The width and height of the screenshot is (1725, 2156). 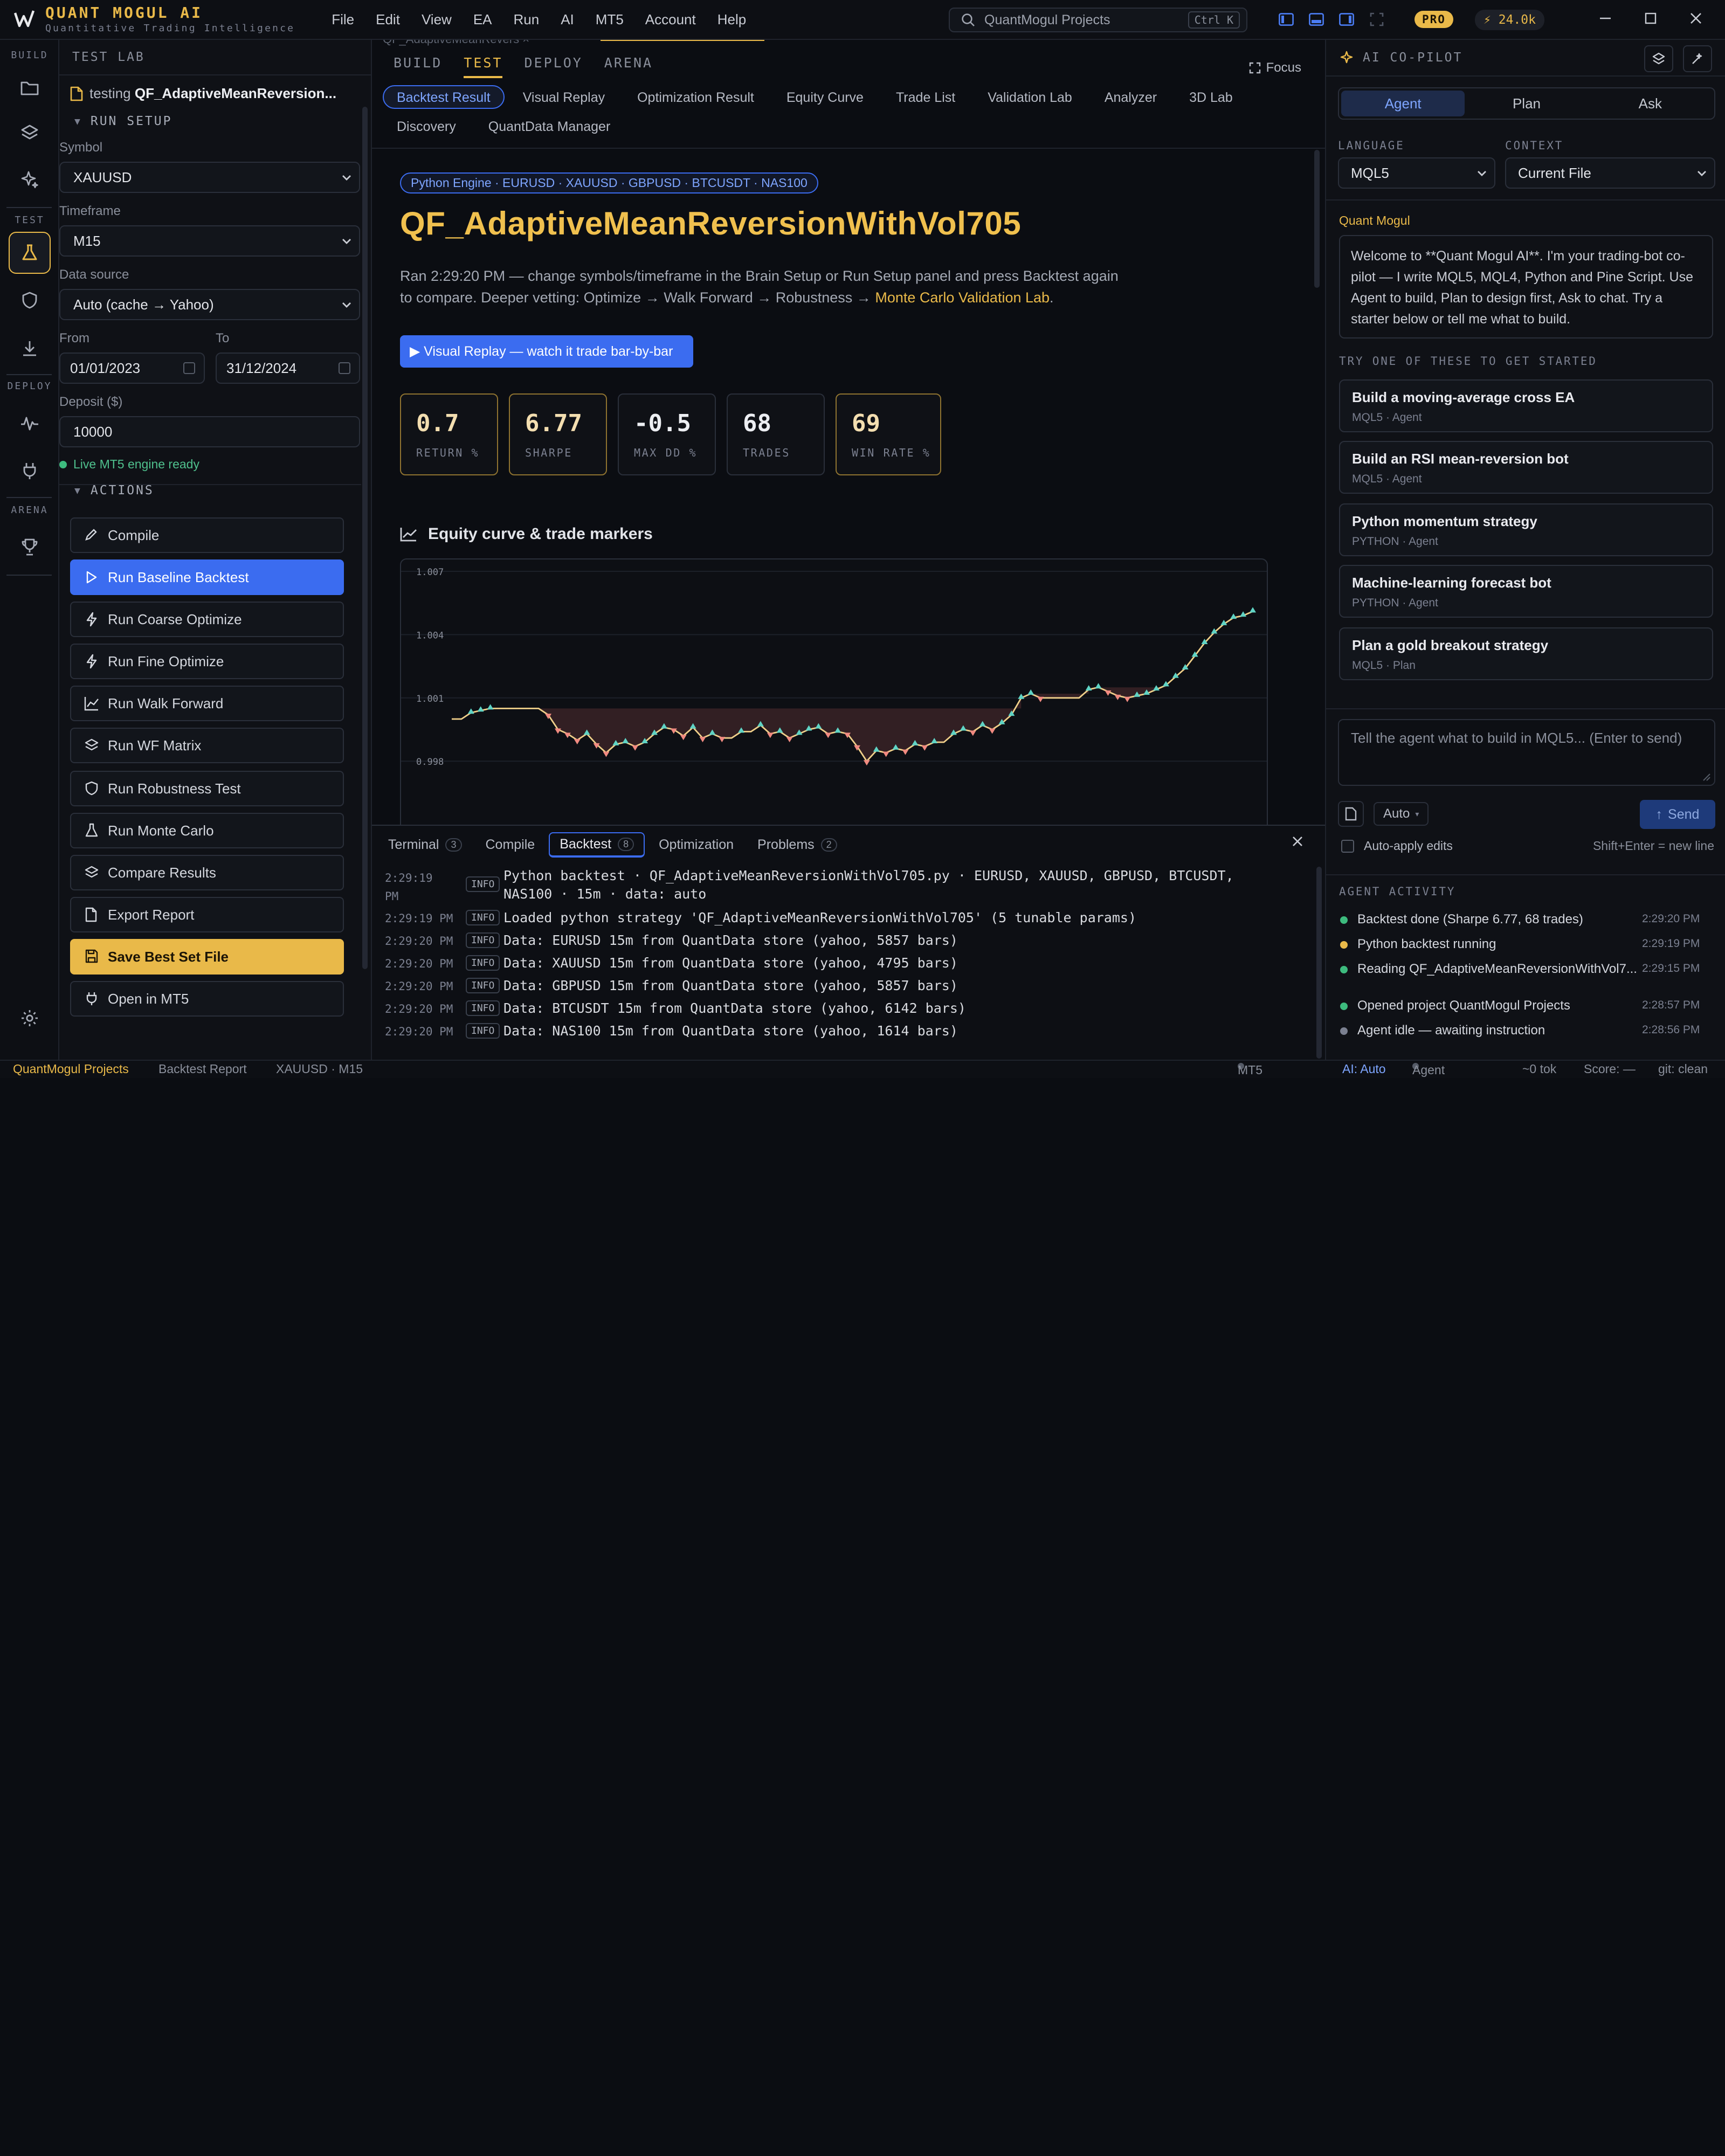 I want to click on from-date-input: 01/01/2023, so click(x=132, y=368).